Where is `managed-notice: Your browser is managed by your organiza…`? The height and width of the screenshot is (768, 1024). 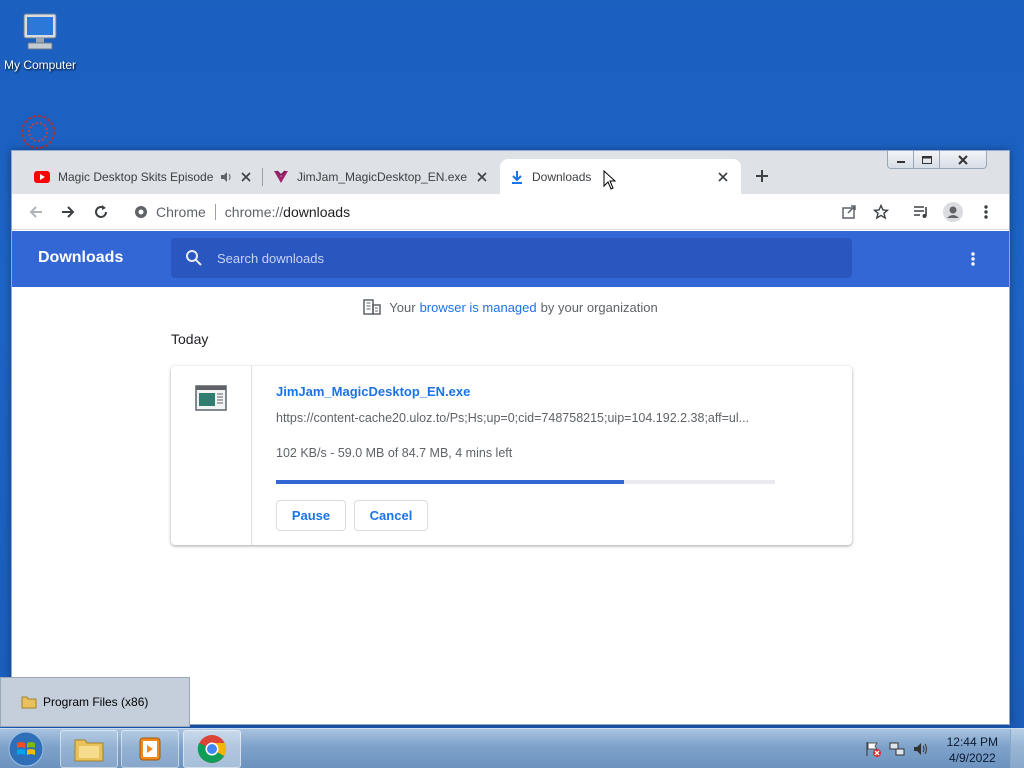
managed-notice: Your browser is managed by your organiza… is located at coordinates (510, 307).